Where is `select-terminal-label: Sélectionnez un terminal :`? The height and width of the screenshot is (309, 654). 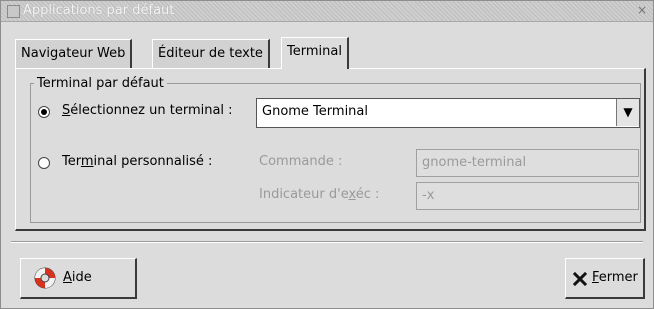
select-terminal-label: Sélectionnez un terminal : is located at coordinates (147, 110).